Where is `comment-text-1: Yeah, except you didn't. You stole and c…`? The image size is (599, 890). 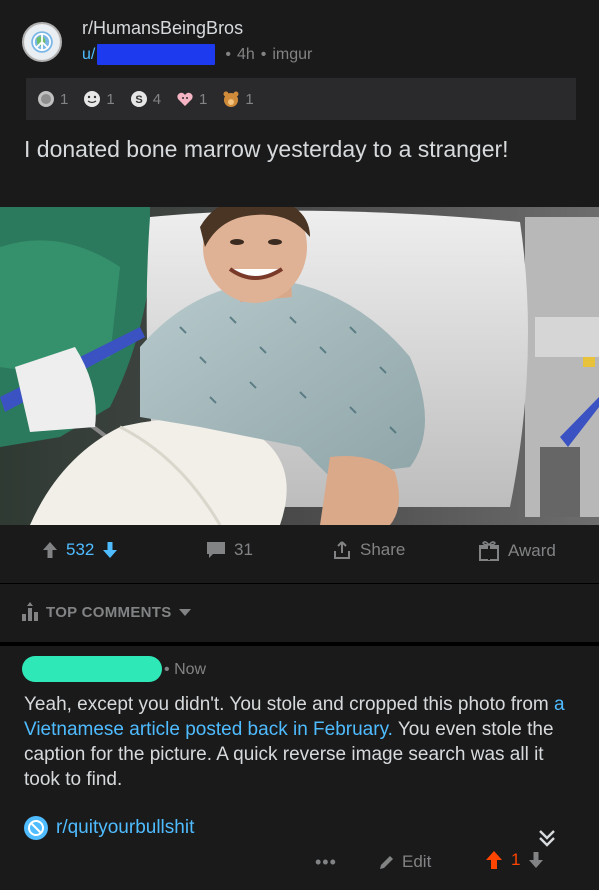
comment-text-1: Yeah, except you didn't. You stole and c… is located at coordinates (289, 704).